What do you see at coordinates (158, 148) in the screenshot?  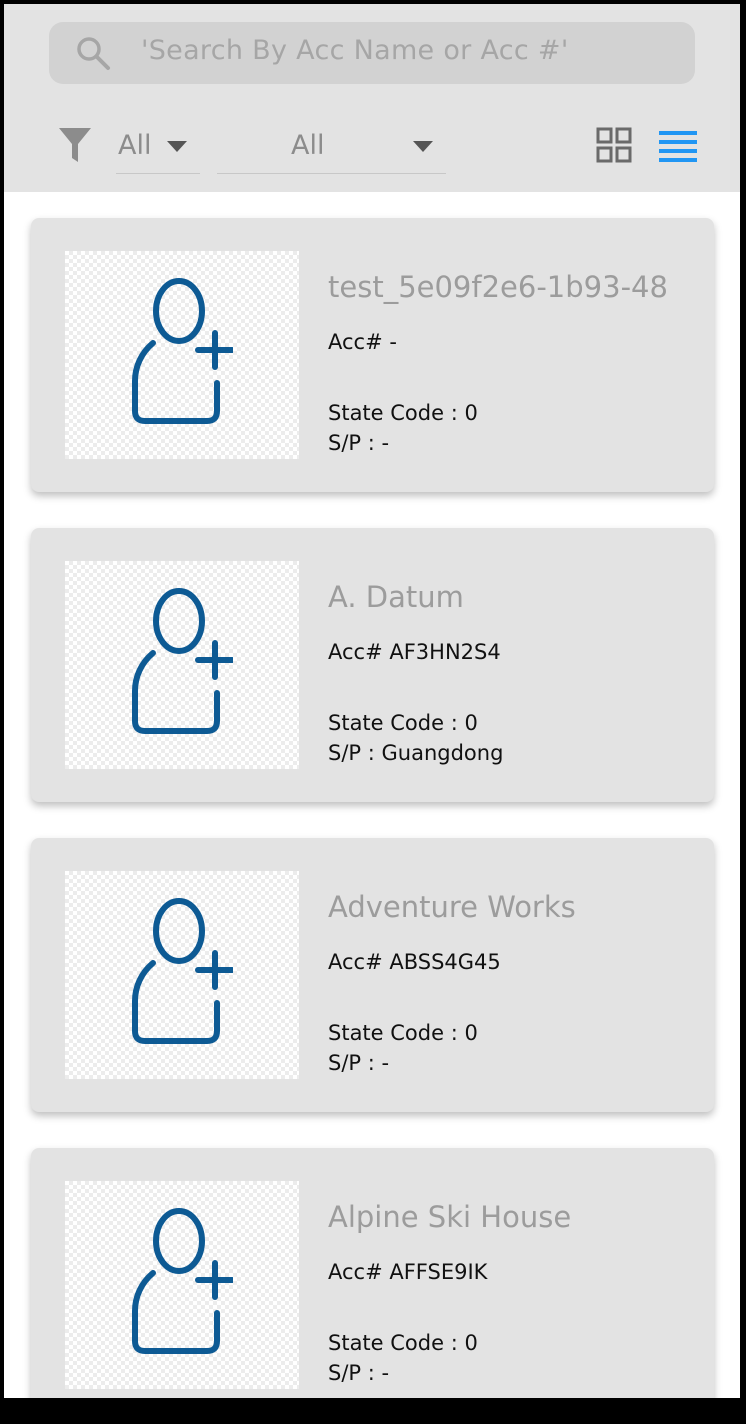 I see `filter-dropdown-1: All` at bounding box center [158, 148].